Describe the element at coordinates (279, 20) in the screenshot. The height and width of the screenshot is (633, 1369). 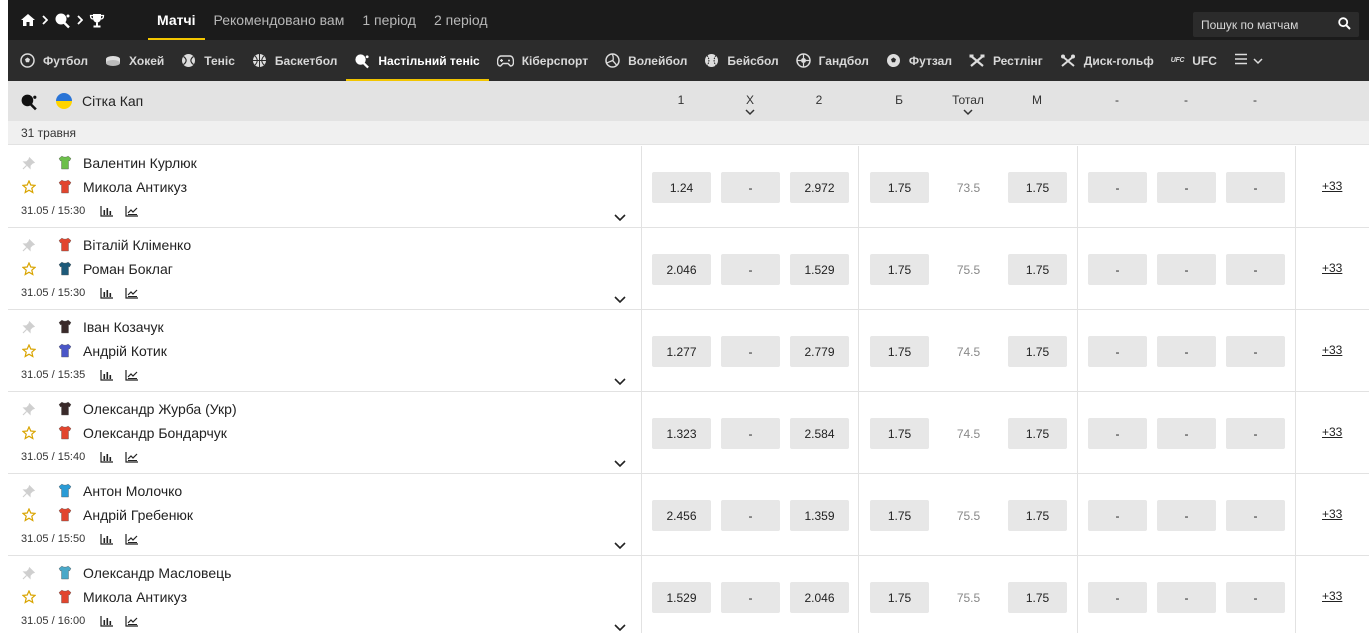
I see `tab-recommended: Рекомендовано вам` at that location.